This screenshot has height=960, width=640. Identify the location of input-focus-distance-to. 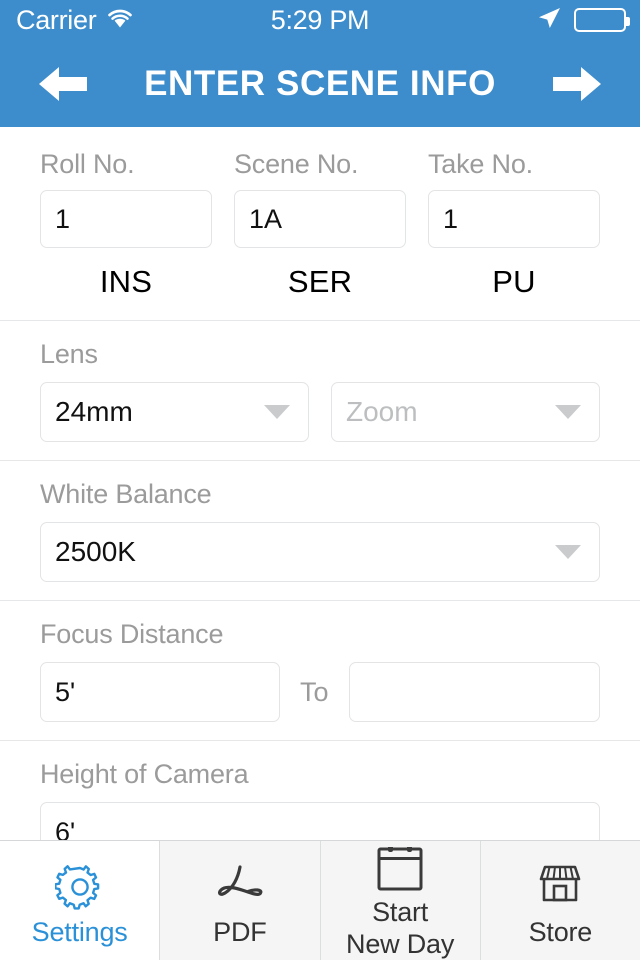
(474, 692).